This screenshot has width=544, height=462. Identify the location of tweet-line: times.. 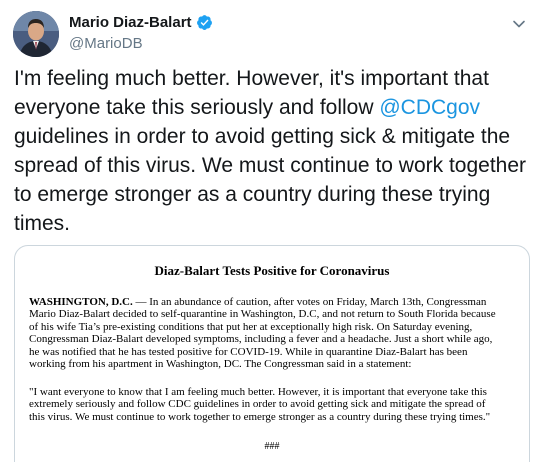
(42, 223).